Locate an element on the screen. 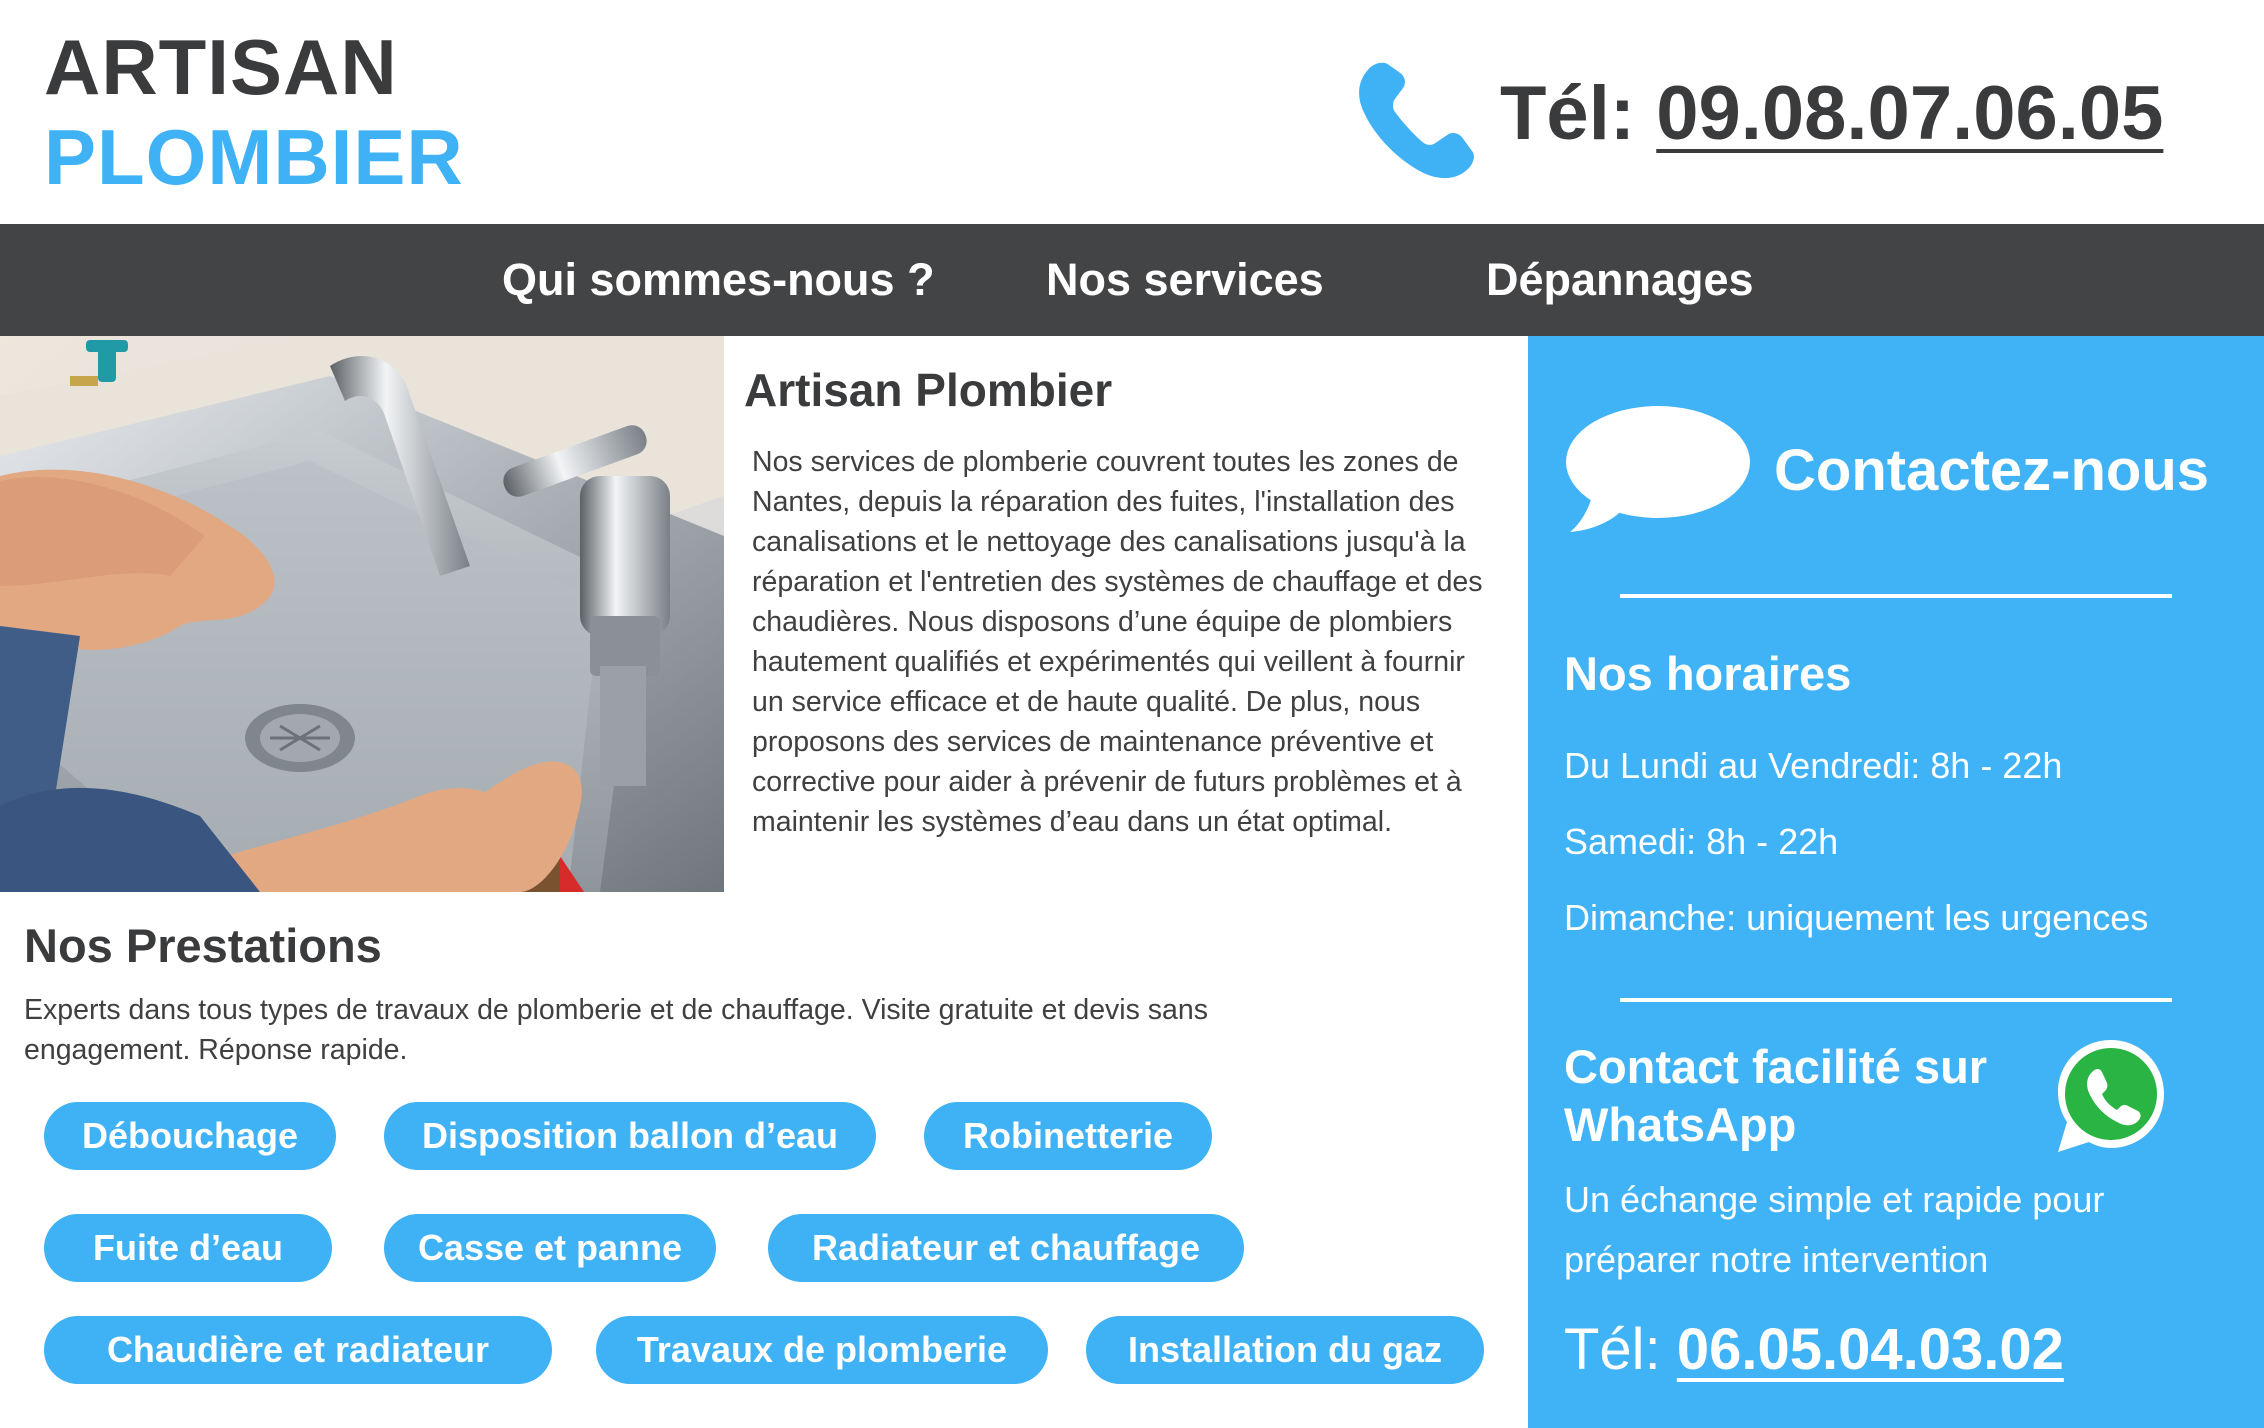  header-phone-label: Tél: is located at coordinates (1568, 113).